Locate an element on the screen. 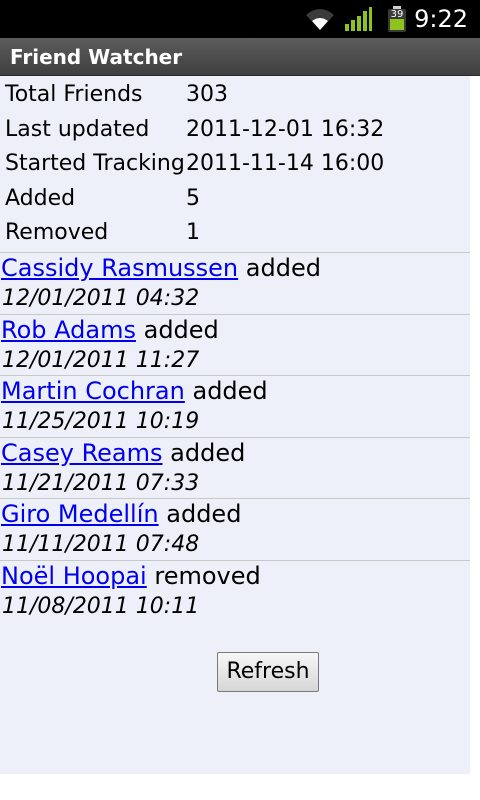 The width and height of the screenshot is (480, 800). event-date: 12/01/2011 11:27 is located at coordinates (101, 360).